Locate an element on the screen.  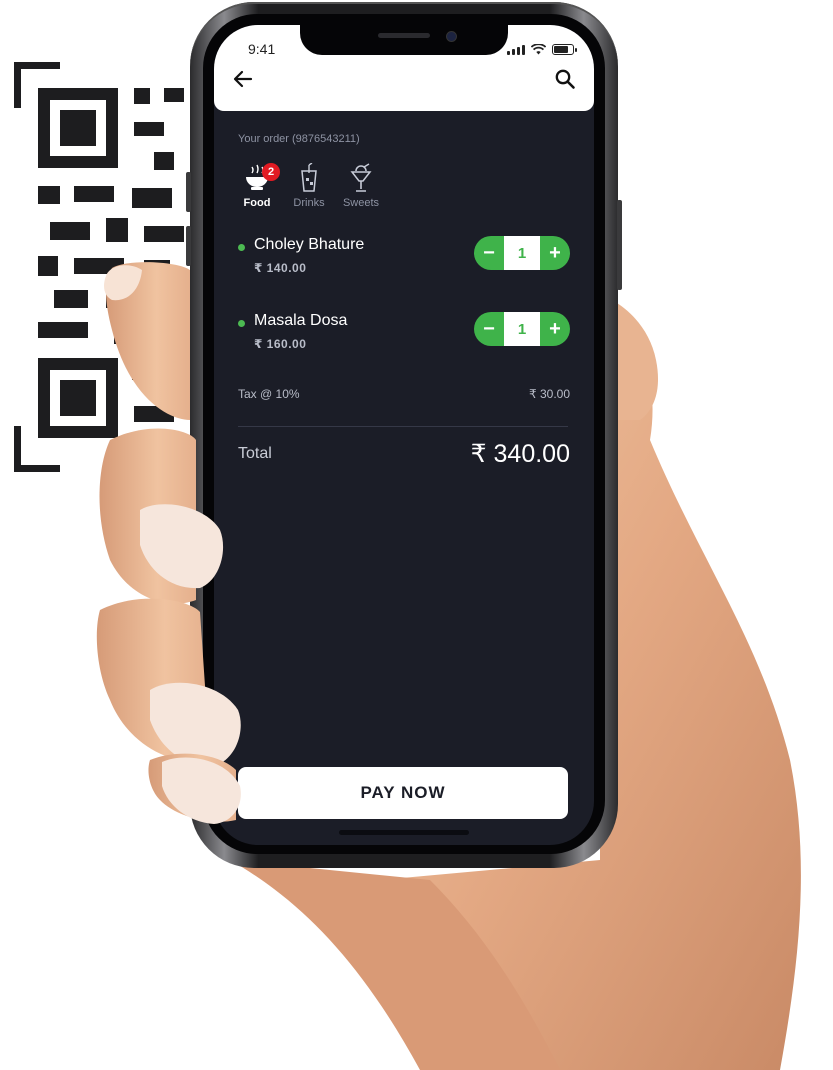
status-time: 9:41 is located at coordinates (262, 49).